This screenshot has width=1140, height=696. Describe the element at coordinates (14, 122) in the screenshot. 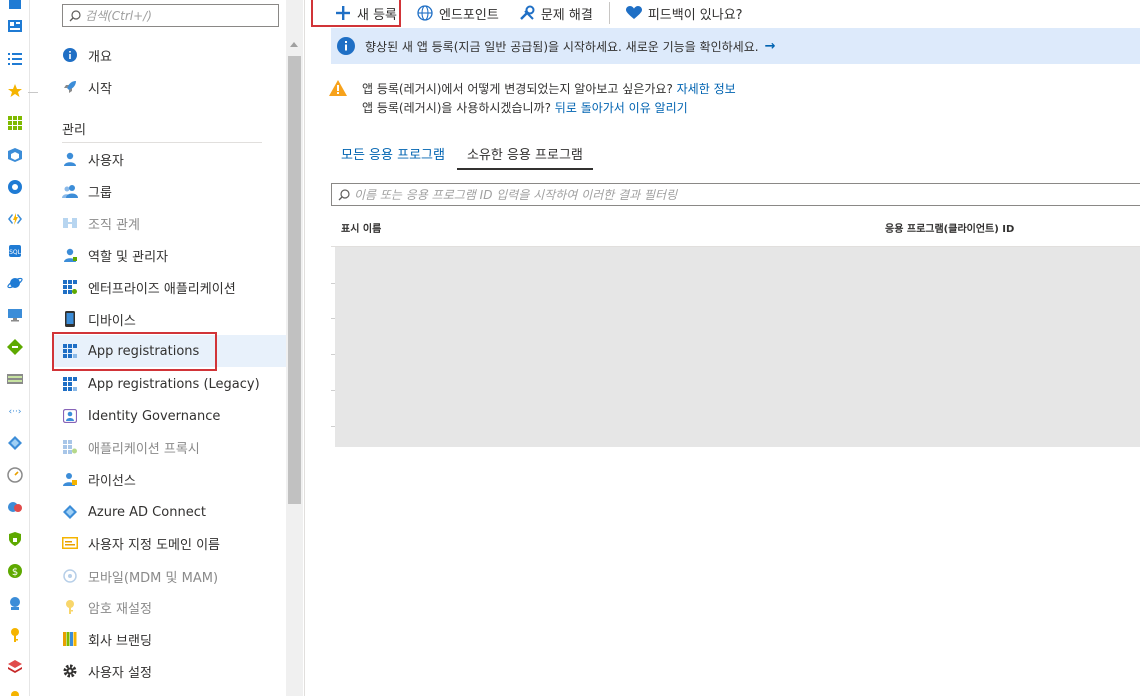

I see `all-resources-icon` at that location.